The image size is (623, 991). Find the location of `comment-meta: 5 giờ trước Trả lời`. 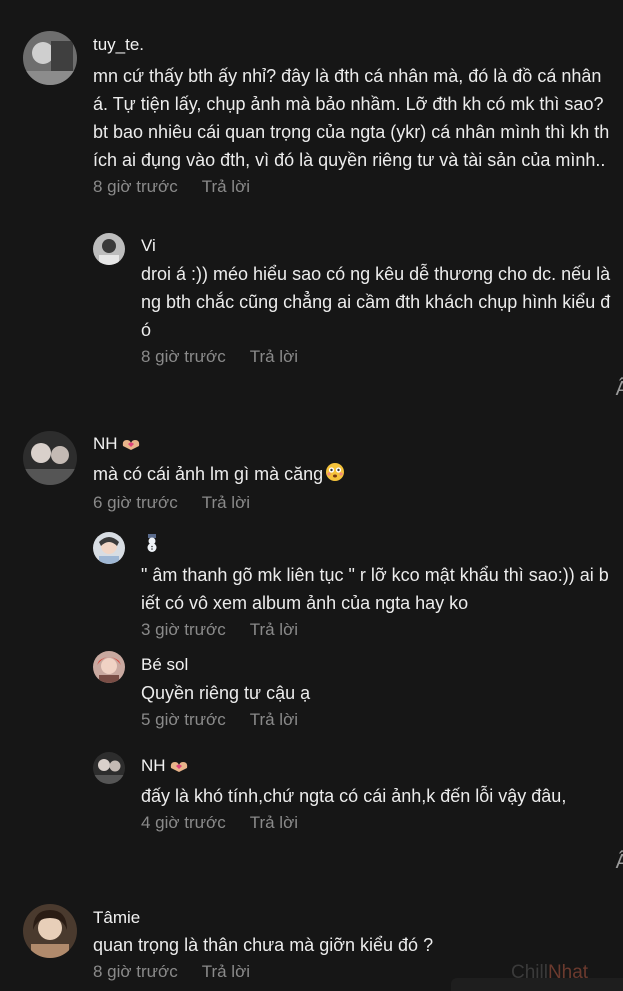

comment-meta: 5 giờ trước Trả lời is located at coordinates (376, 720).